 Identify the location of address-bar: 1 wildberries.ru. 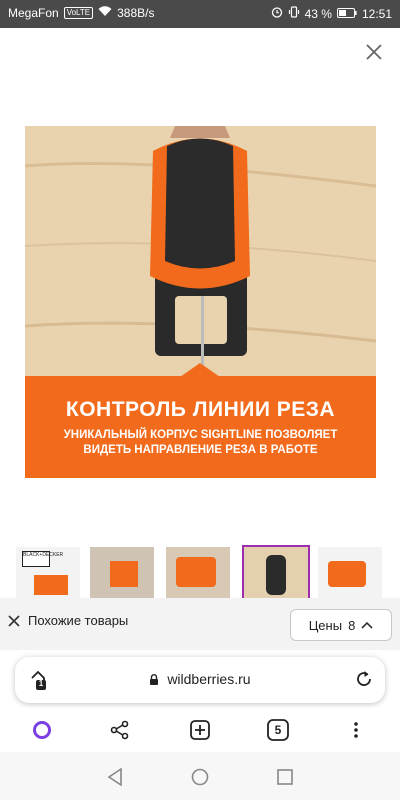
(200, 680).